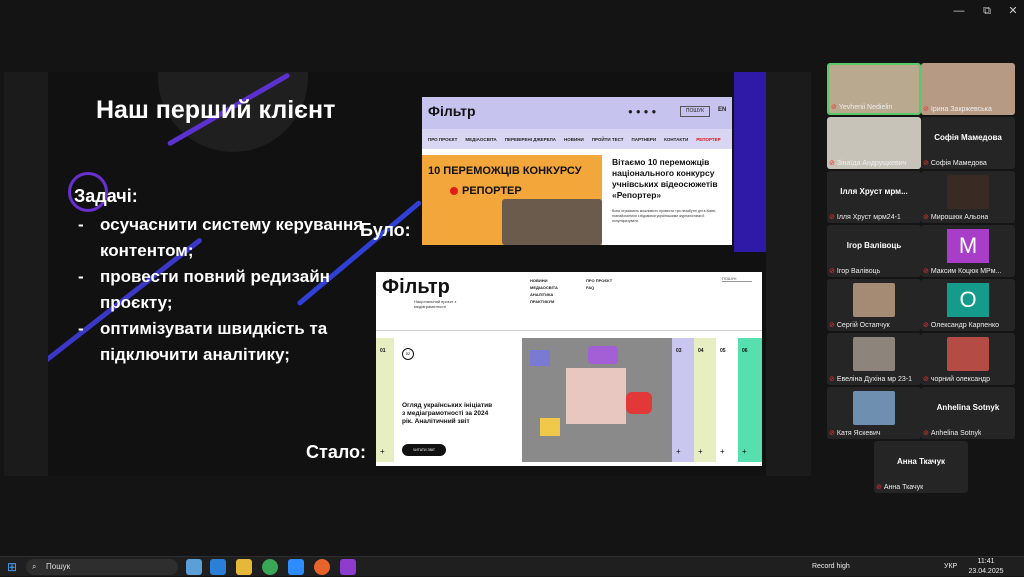 The height and width of the screenshot is (577, 1024). What do you see at coordinates (102, 567) in the screenshot?
I see `taskbar-search: ⌕ Пошук` at bounding box center [102, 567].